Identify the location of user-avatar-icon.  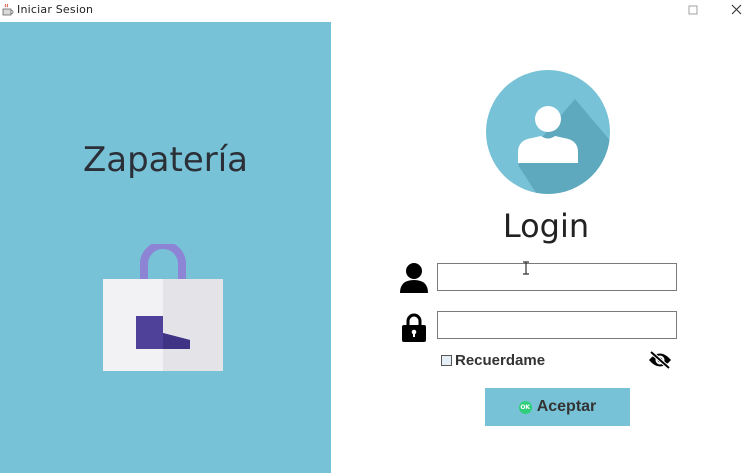
(548, 132).